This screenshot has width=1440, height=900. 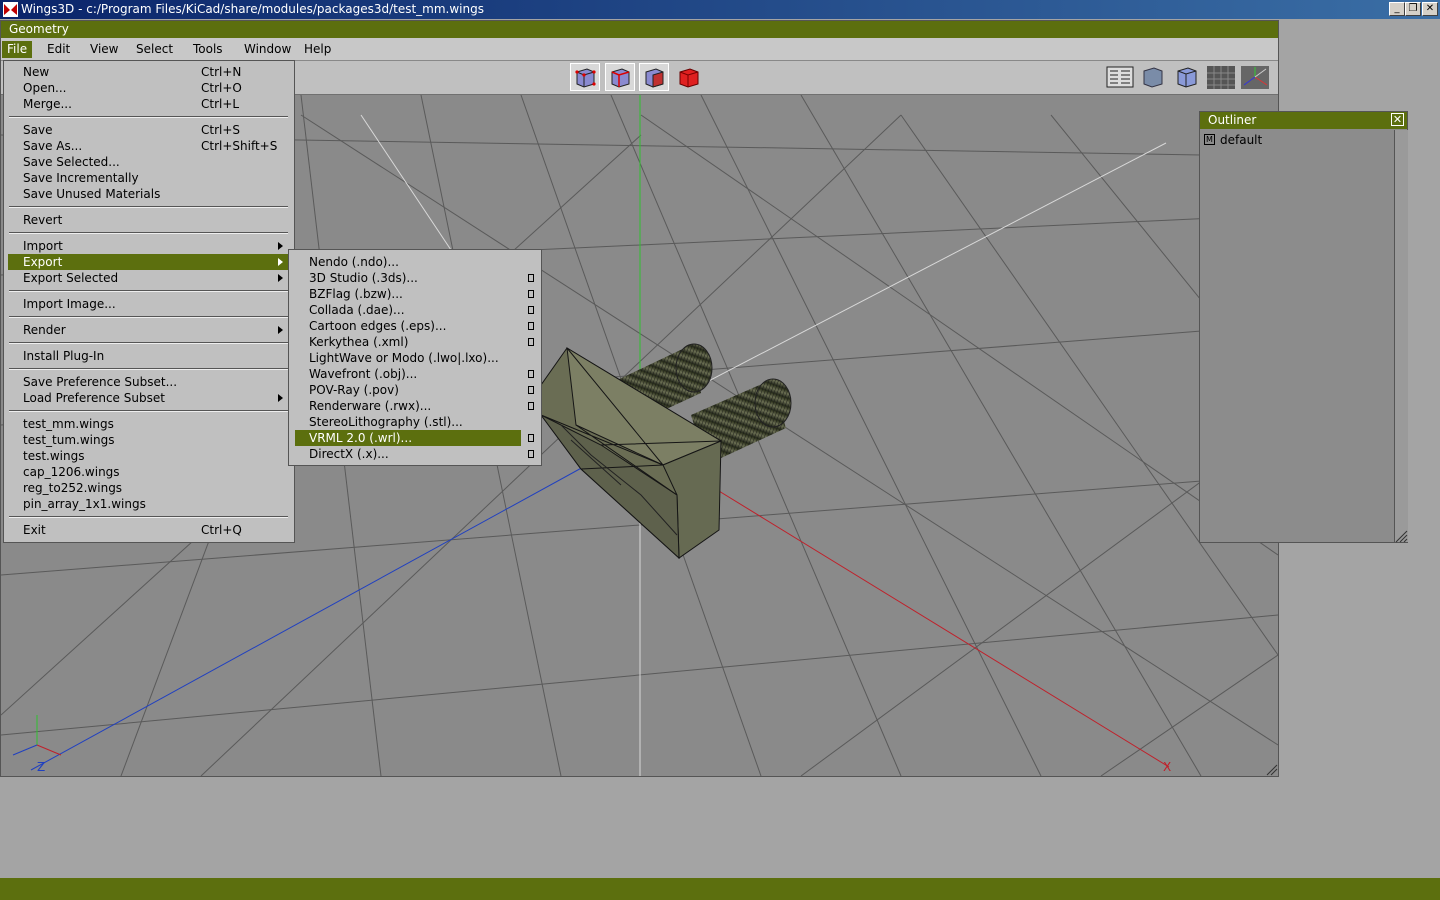 I want to click on file-menu-item: Save Incrementally, so click(x=149, y=178).